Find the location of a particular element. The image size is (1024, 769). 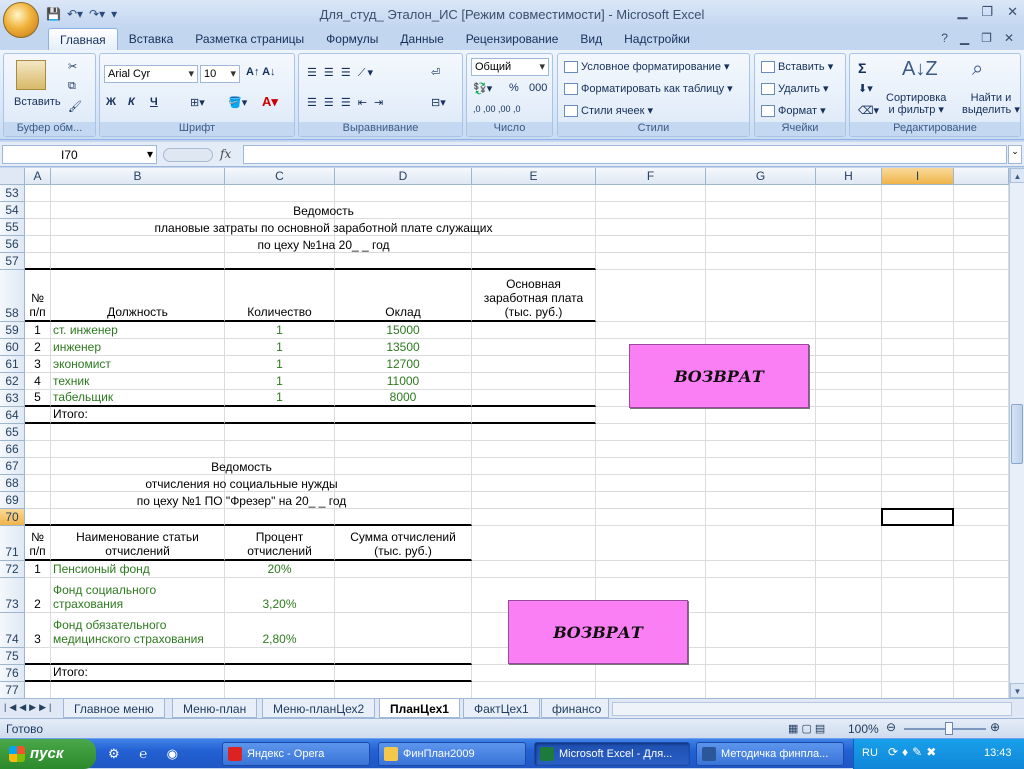

row-header-55: 55 is located at coordinates (12, 227).